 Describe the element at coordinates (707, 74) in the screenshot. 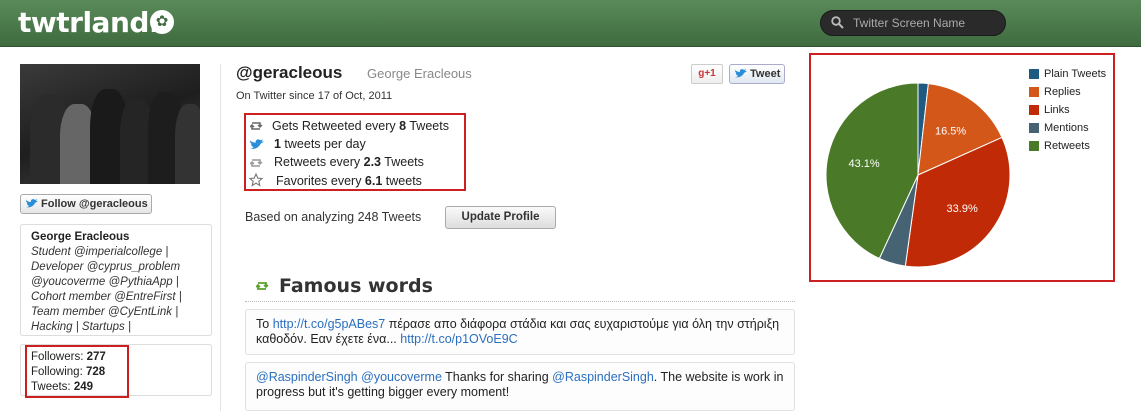

I see `google-plus-button: g+1` at that location.